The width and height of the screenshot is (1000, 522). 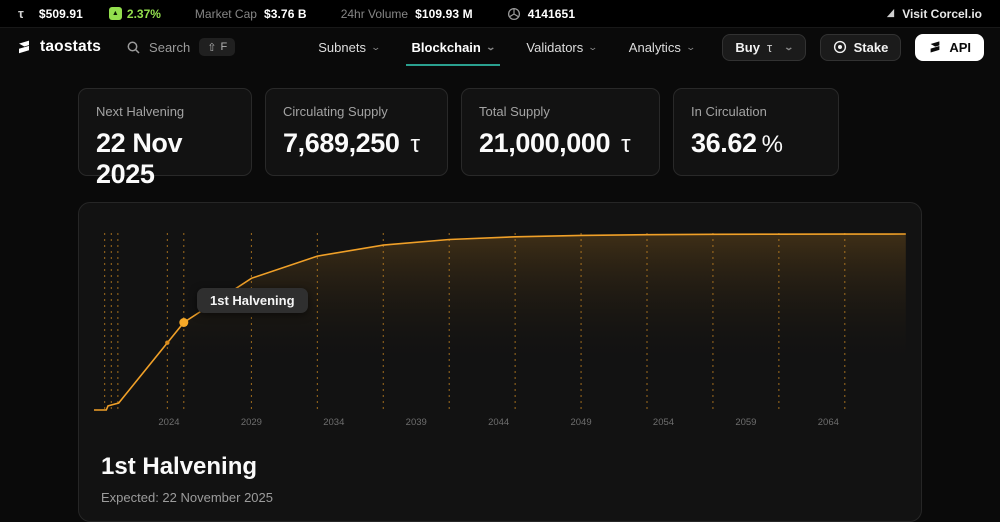 I want to click on price-change-value: 2.37%, so click(x=143, y=13).